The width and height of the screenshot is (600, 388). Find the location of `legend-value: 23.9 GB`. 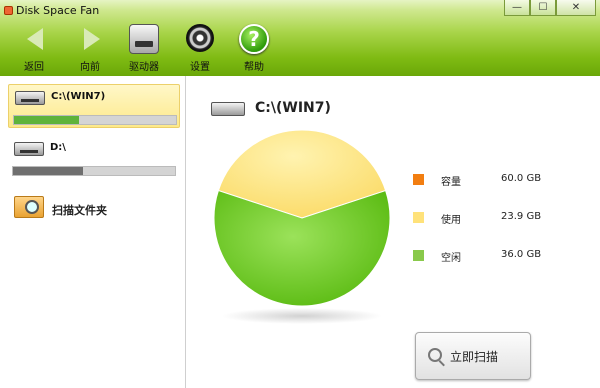

legend-value: 23.9 GB is located at coordinates (521, 216).